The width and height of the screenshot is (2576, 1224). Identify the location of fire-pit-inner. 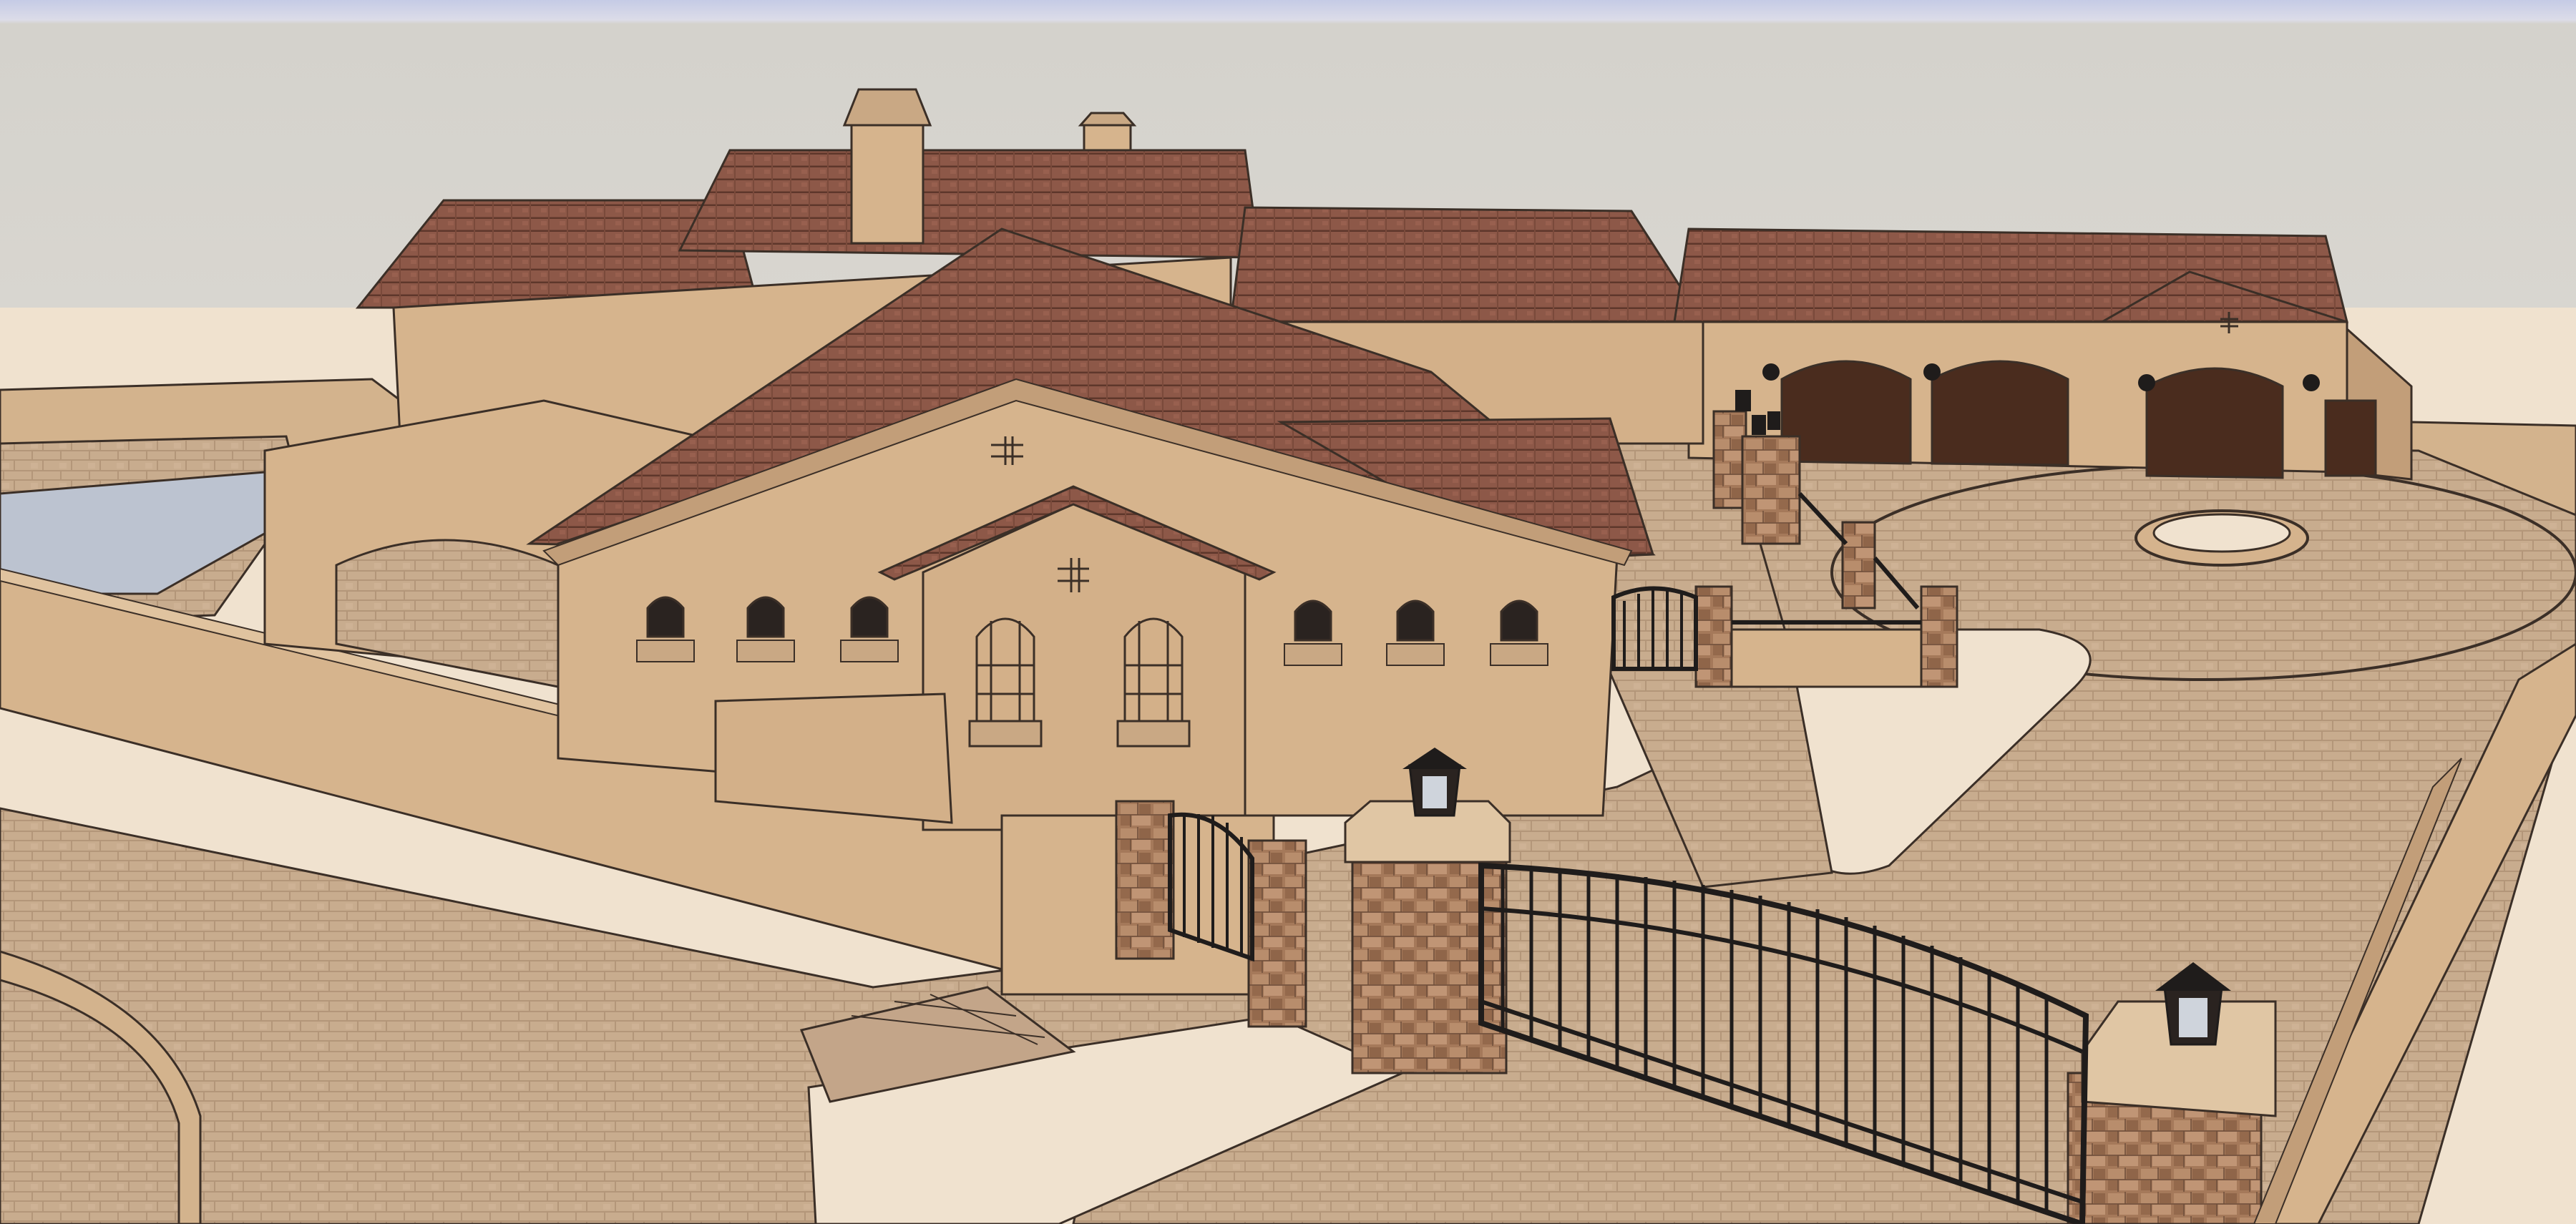
(2221, 533).